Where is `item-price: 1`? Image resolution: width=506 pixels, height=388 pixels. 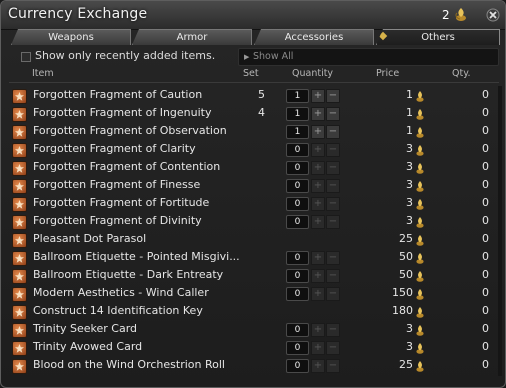
item-price: 1 is located at coordinates (409, 94).